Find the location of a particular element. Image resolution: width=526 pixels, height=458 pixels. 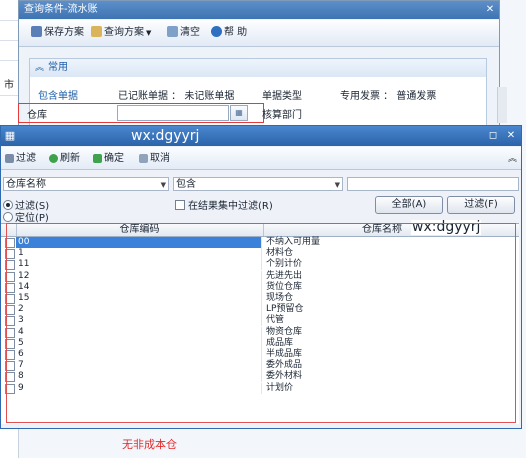

query-window-toolbar: 保存方案 查询方案 ▼ 清空 帮 助 is located at coordinates (259, 33).